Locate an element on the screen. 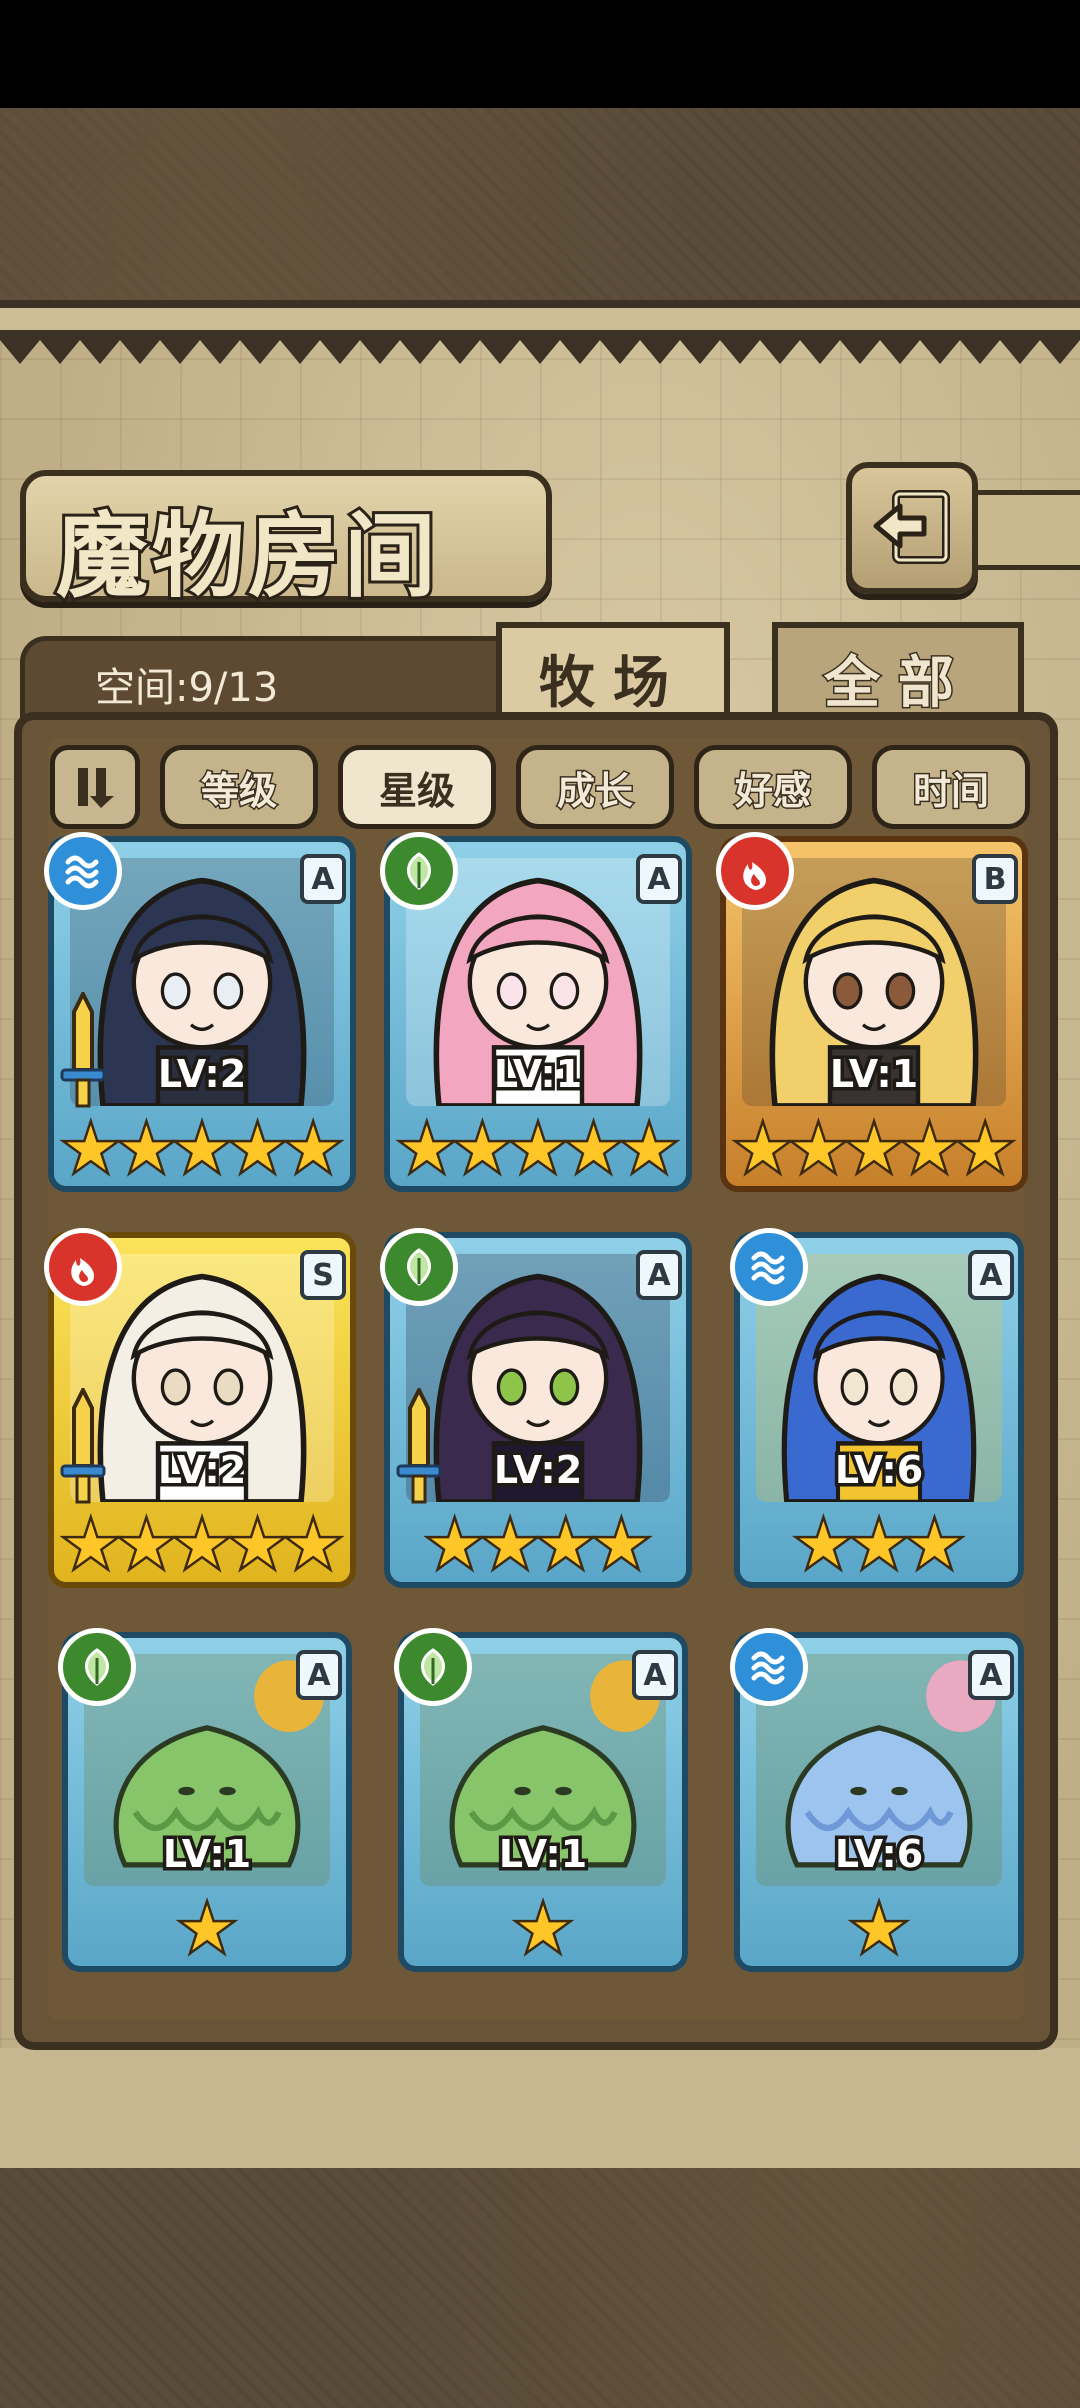 The image size is (1080, 2408). sort-button-level: 等级 is located at coordinates (239, 787).